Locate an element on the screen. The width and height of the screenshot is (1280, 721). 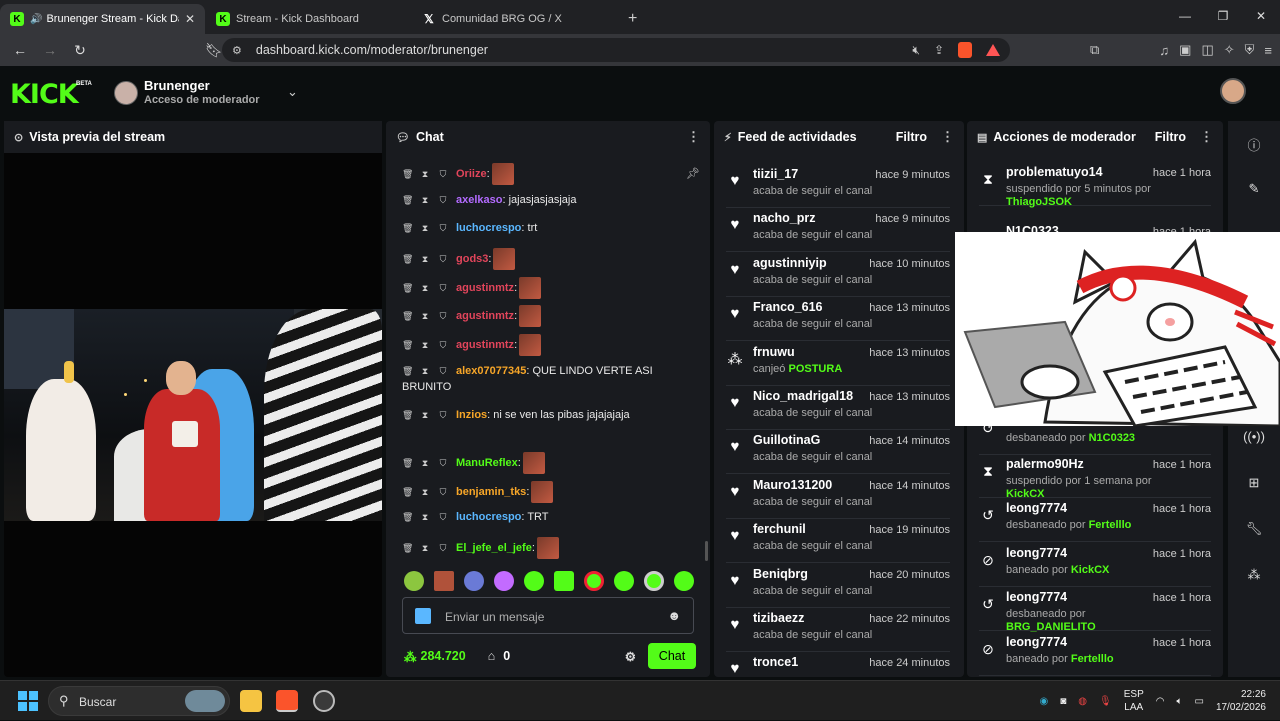
feed-username: ferchunil is located at coordinates (779, 529).